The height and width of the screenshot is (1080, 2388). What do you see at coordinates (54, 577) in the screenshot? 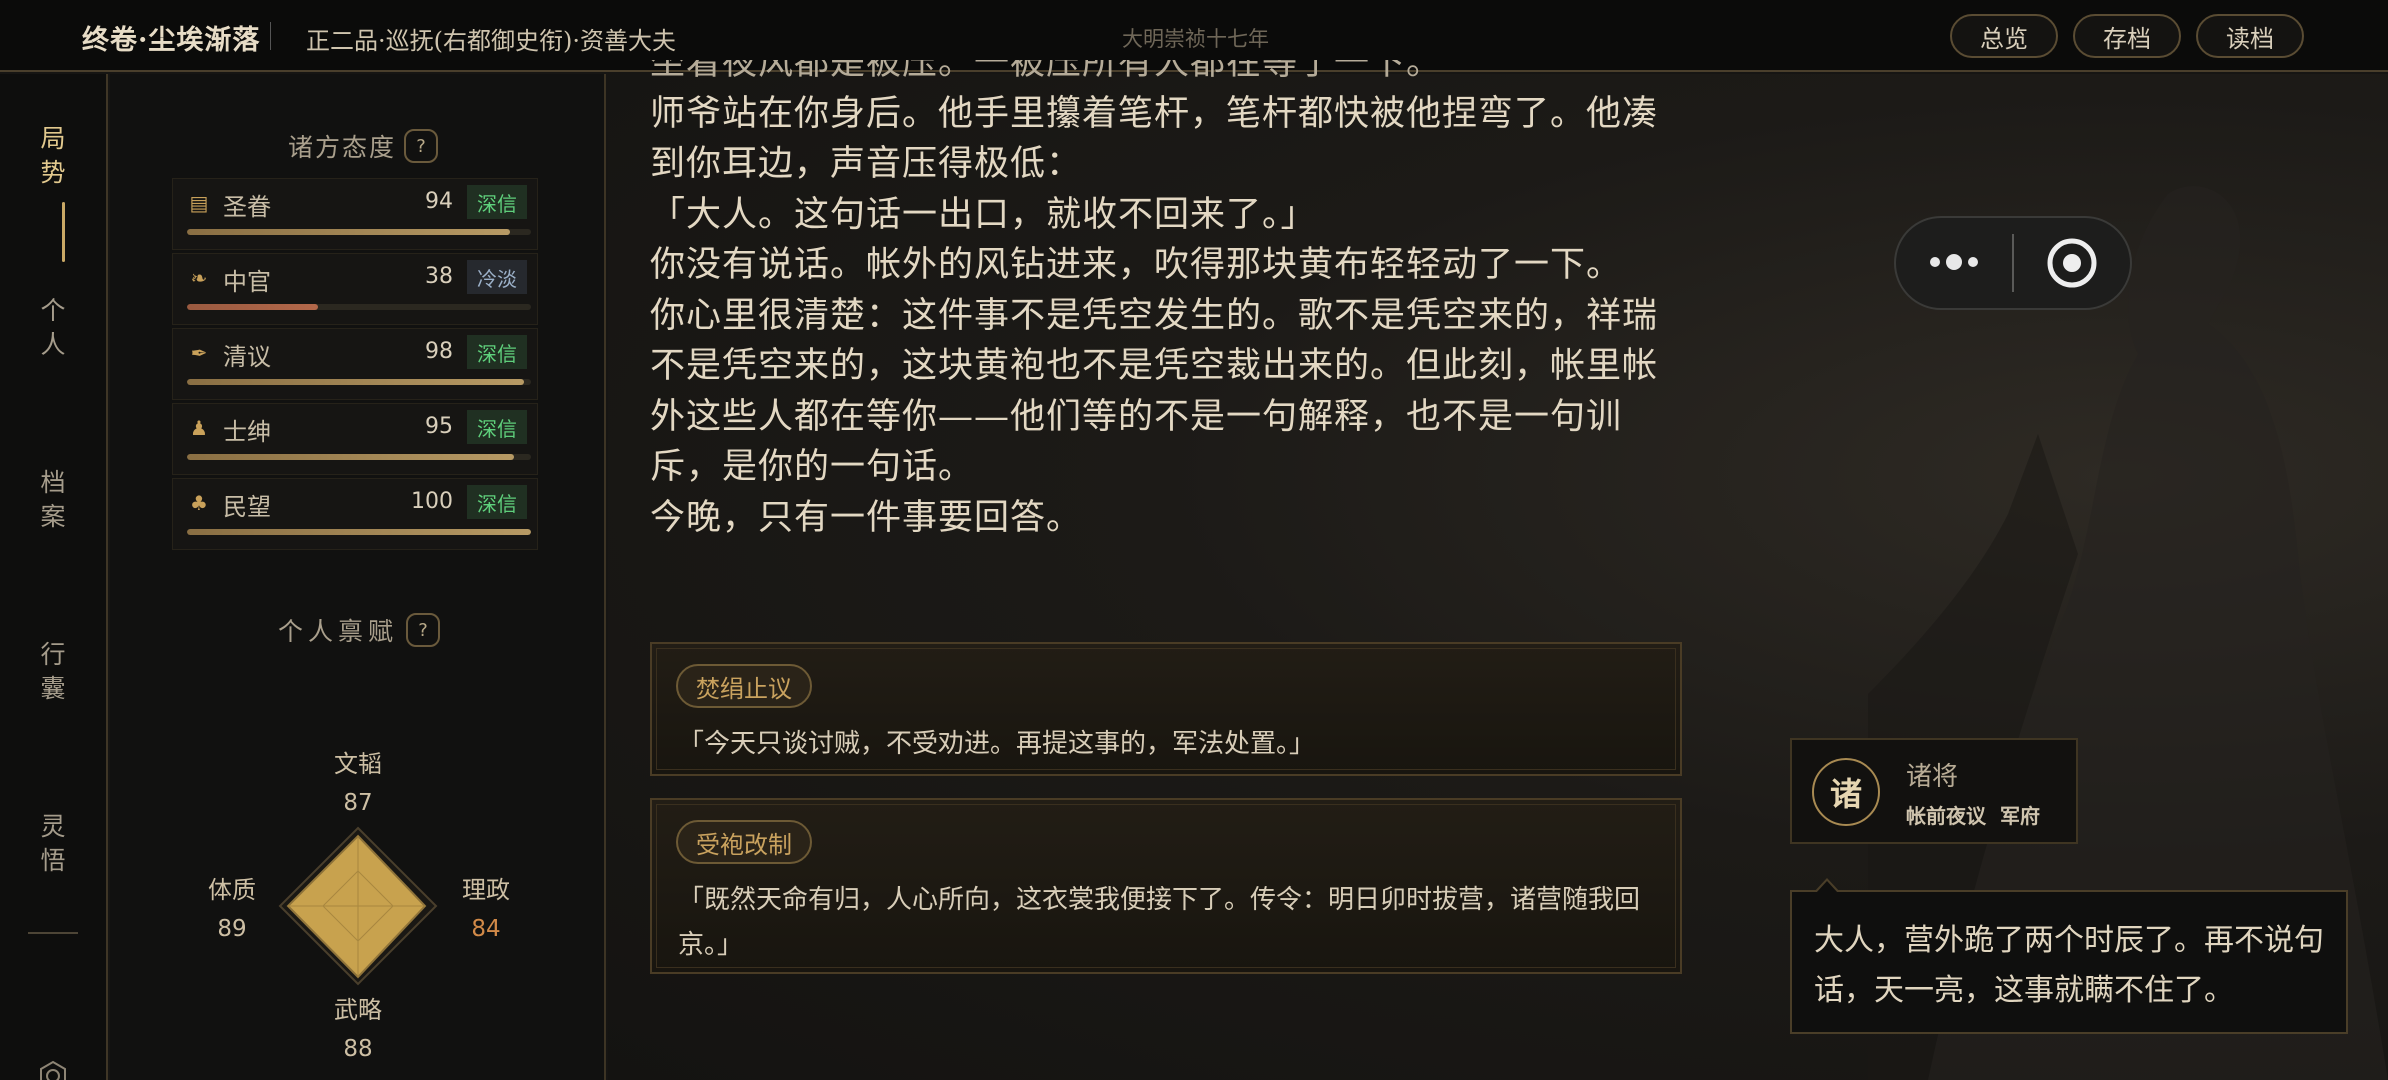
I see `side-nav: 局 势 个 人 档 案 行 囊 灵 悟` at bounding box center [54, 577].